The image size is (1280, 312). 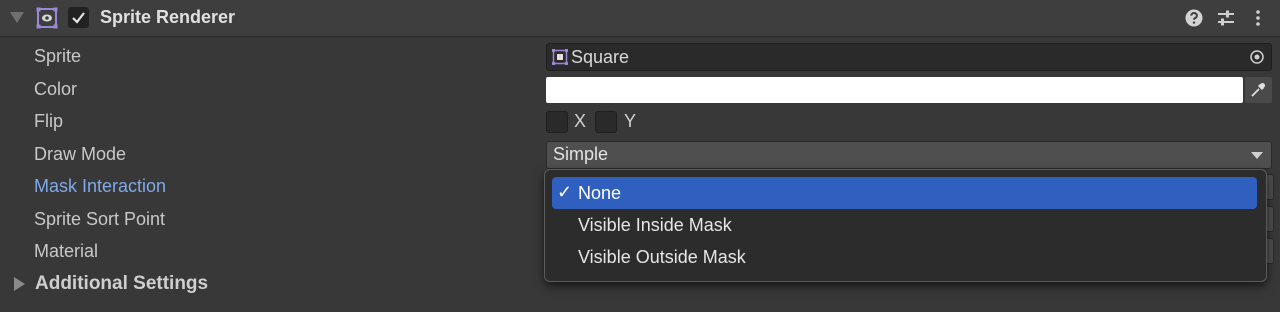 I want to click on sprite-value: Square, so click(x=600, y=57).